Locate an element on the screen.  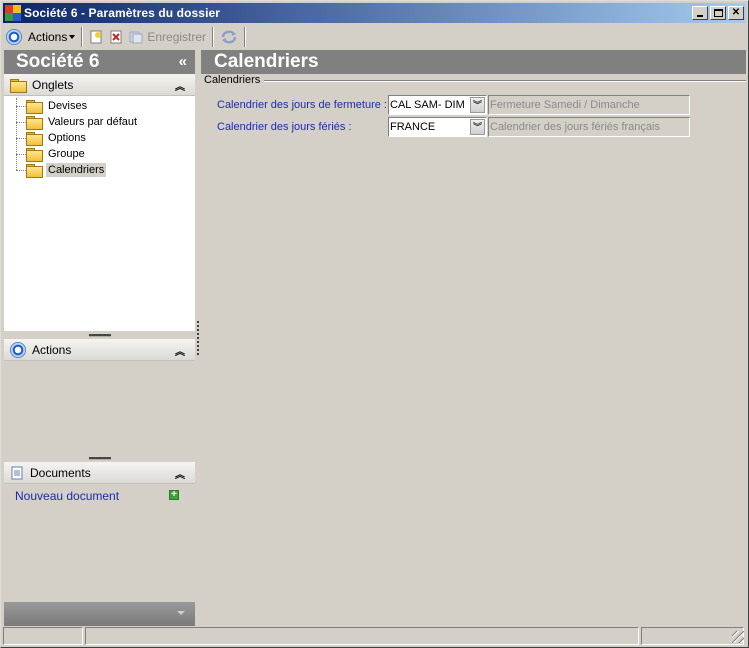
calendar-holidays-combobox: FRANCE ︾ is located at coordinates (437, 126).